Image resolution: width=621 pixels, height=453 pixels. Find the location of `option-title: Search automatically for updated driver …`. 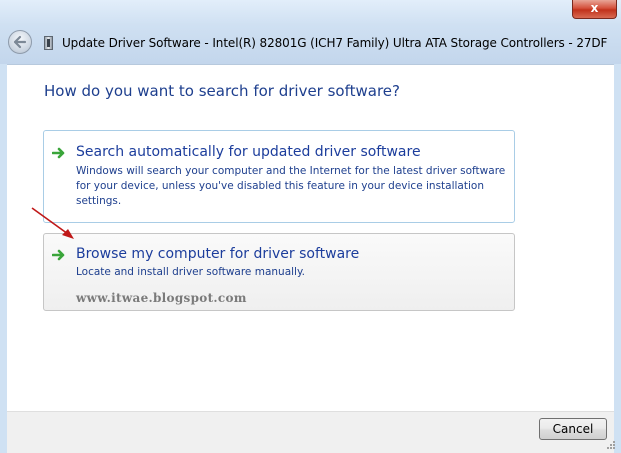

option-title: Search automatically for updated driver … is located at coordinates (248, 152).